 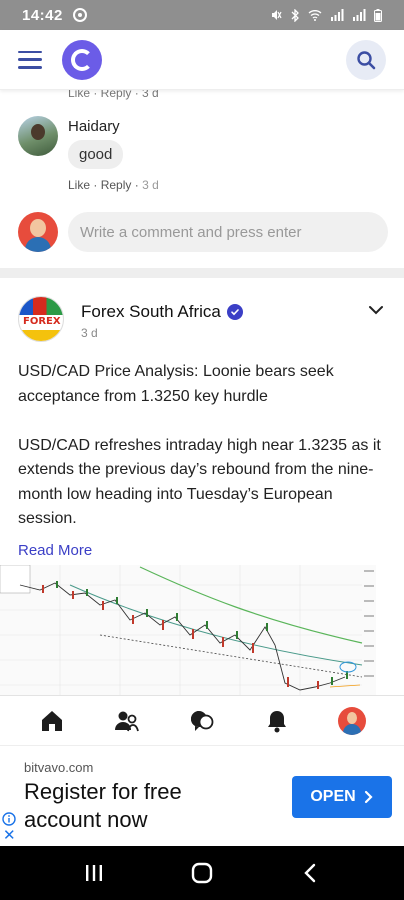 I want to click on home-nav-button, so click(x=202, y=873).